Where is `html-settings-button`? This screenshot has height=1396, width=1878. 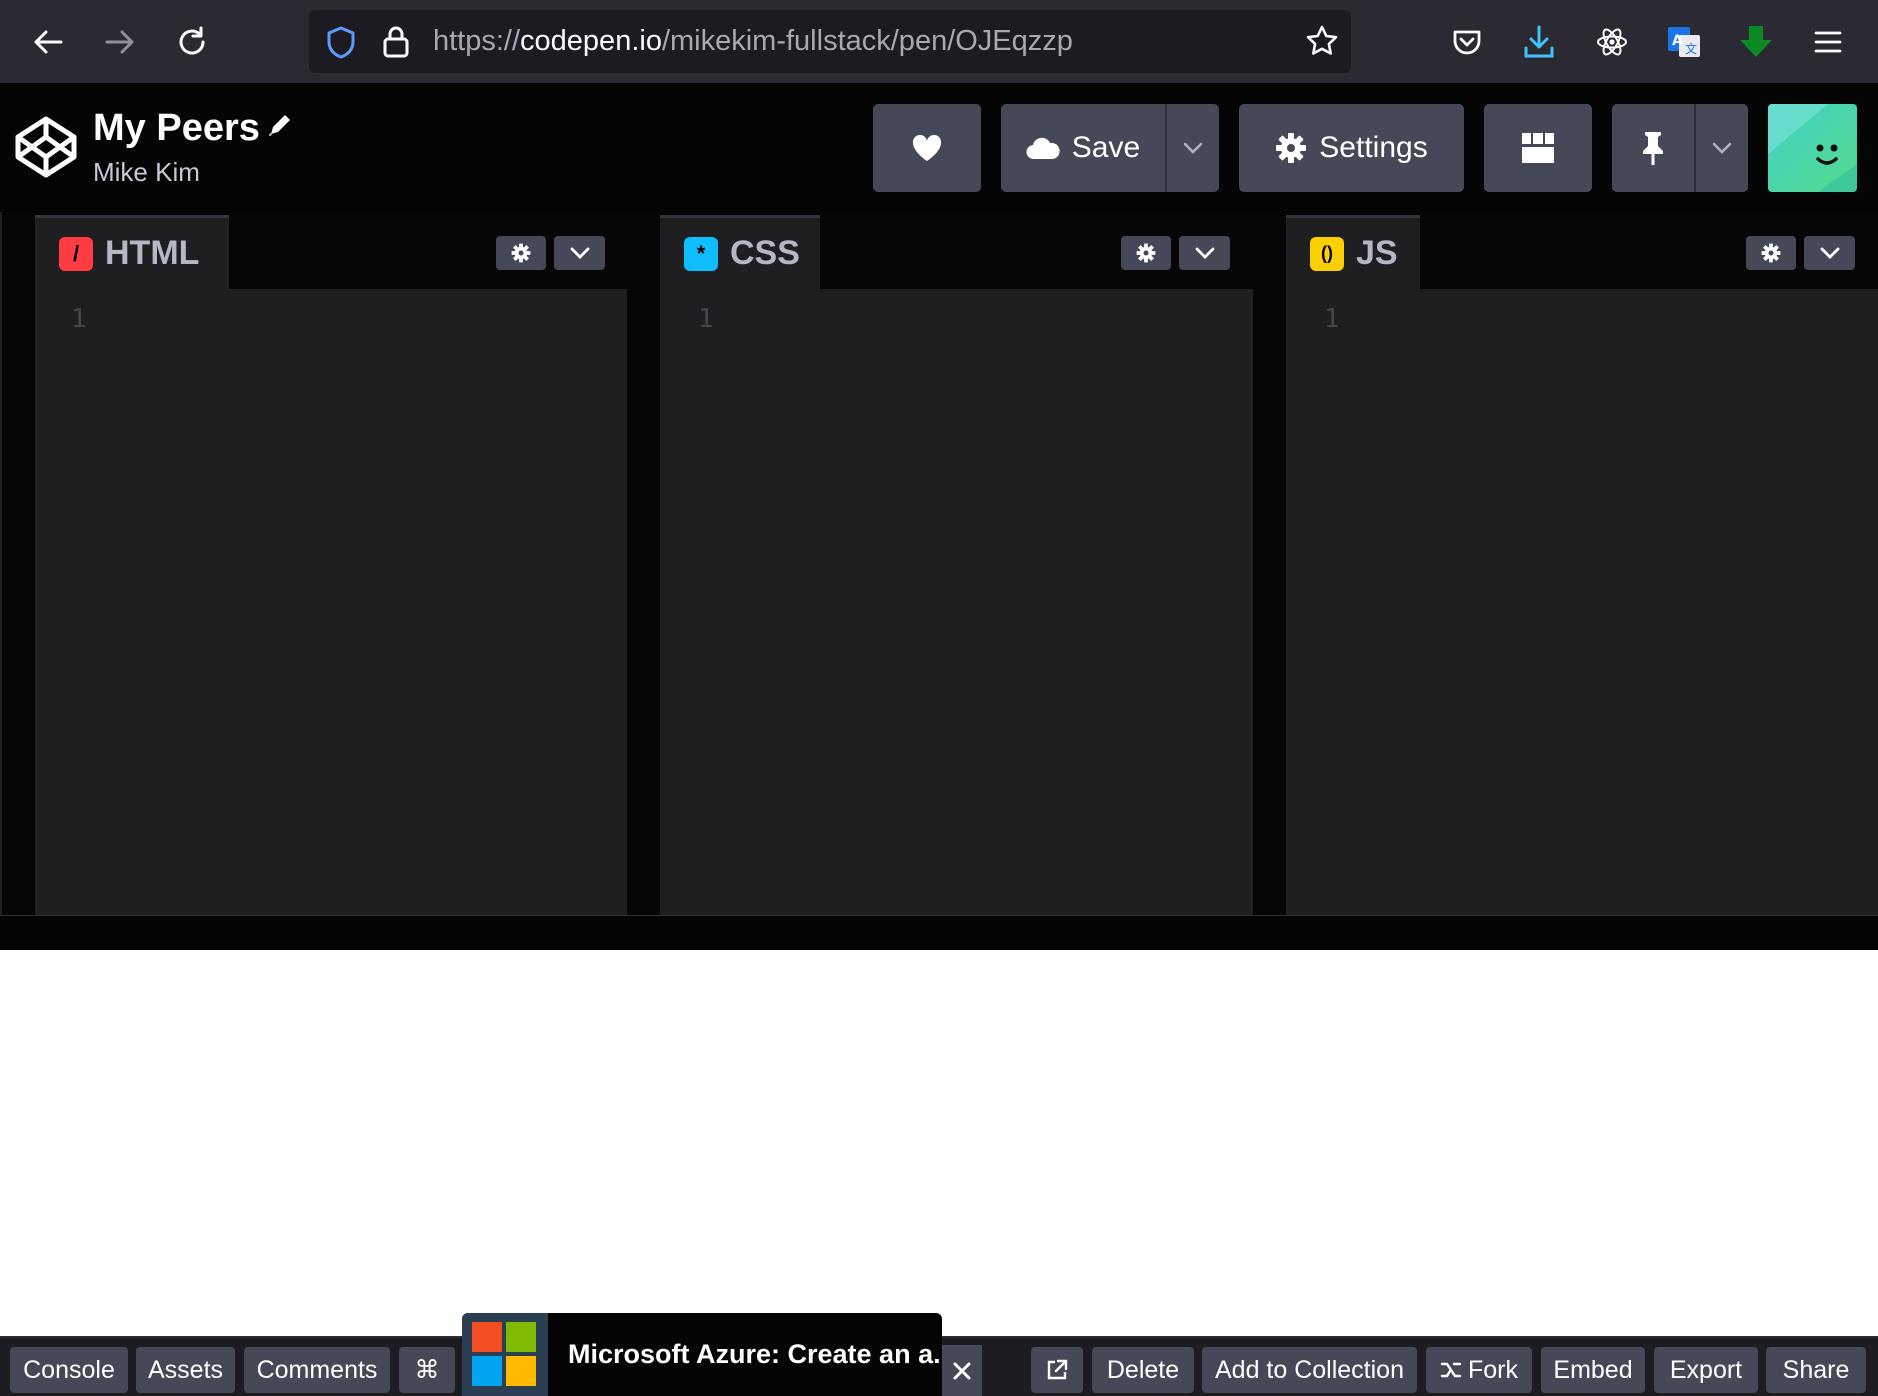
html-settings-button is located at coordinates (521, 253).